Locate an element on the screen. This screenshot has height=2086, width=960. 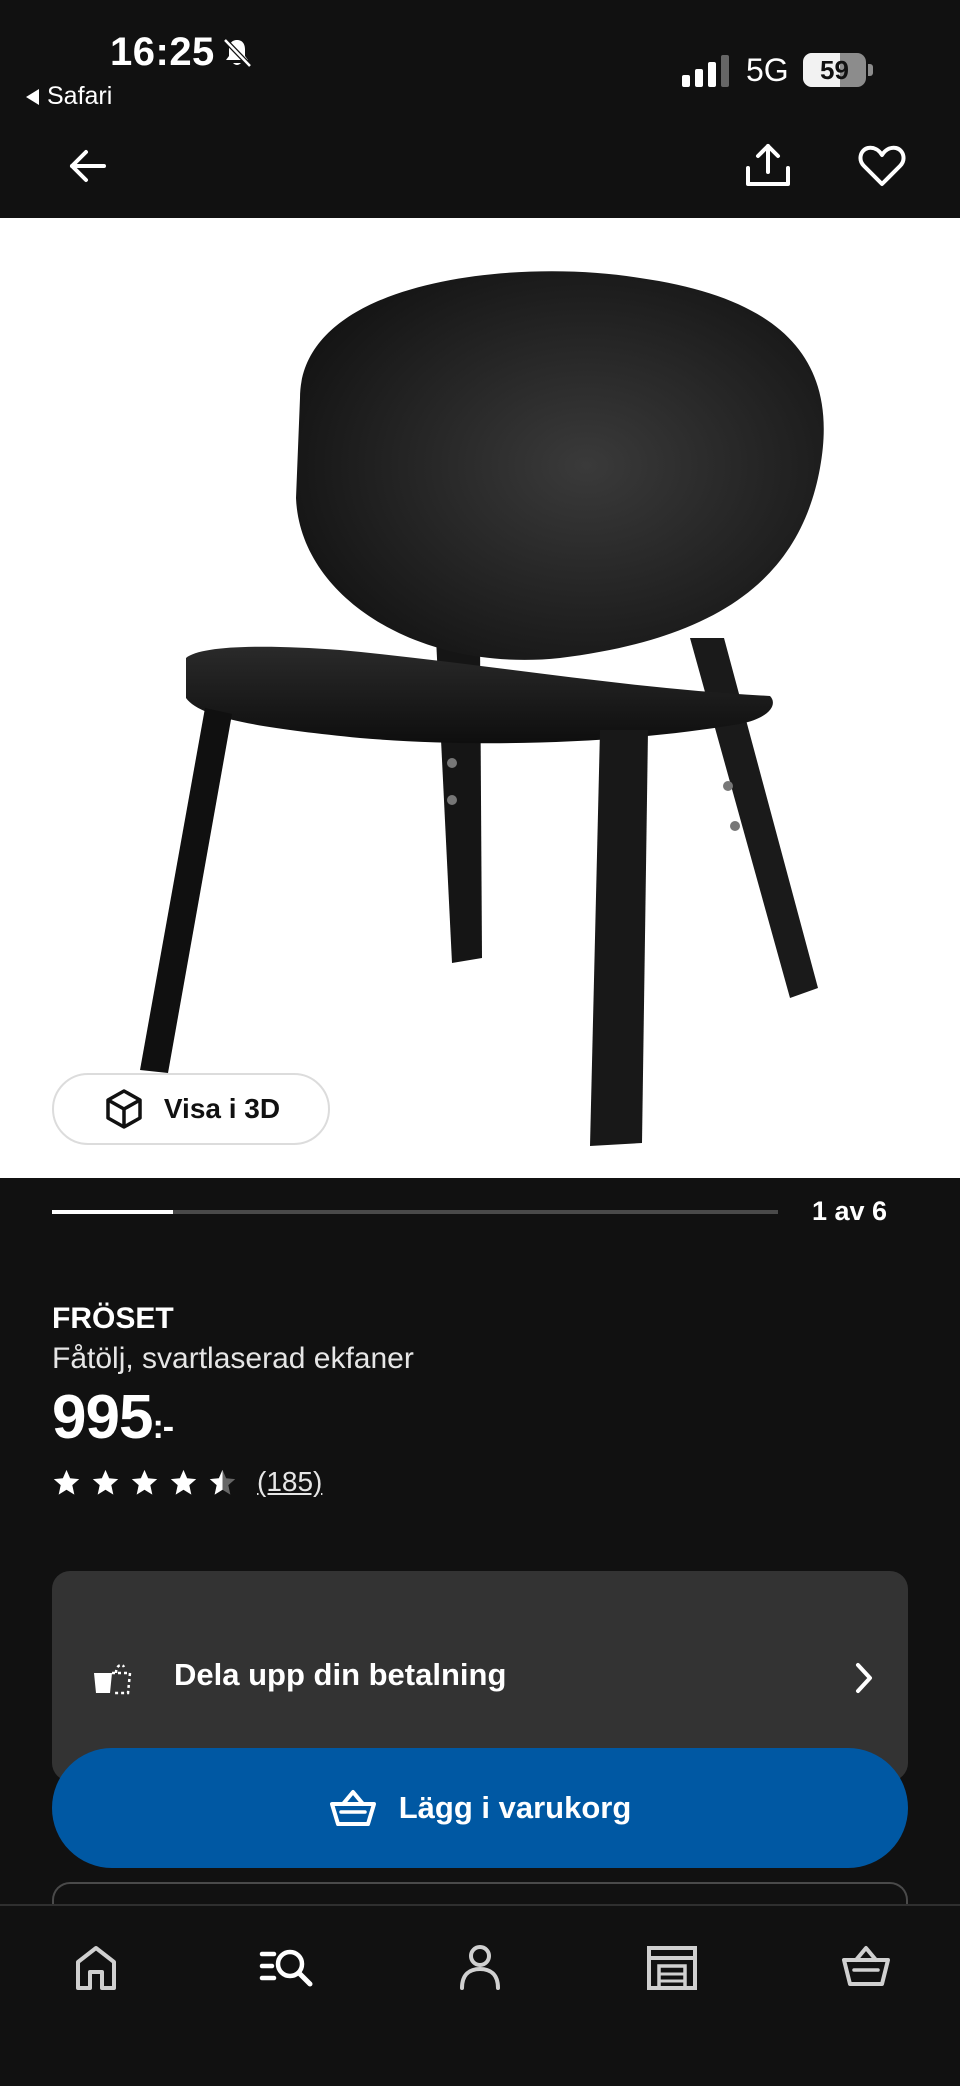
product-price: 995:- is located at coordinates (113, 1417).